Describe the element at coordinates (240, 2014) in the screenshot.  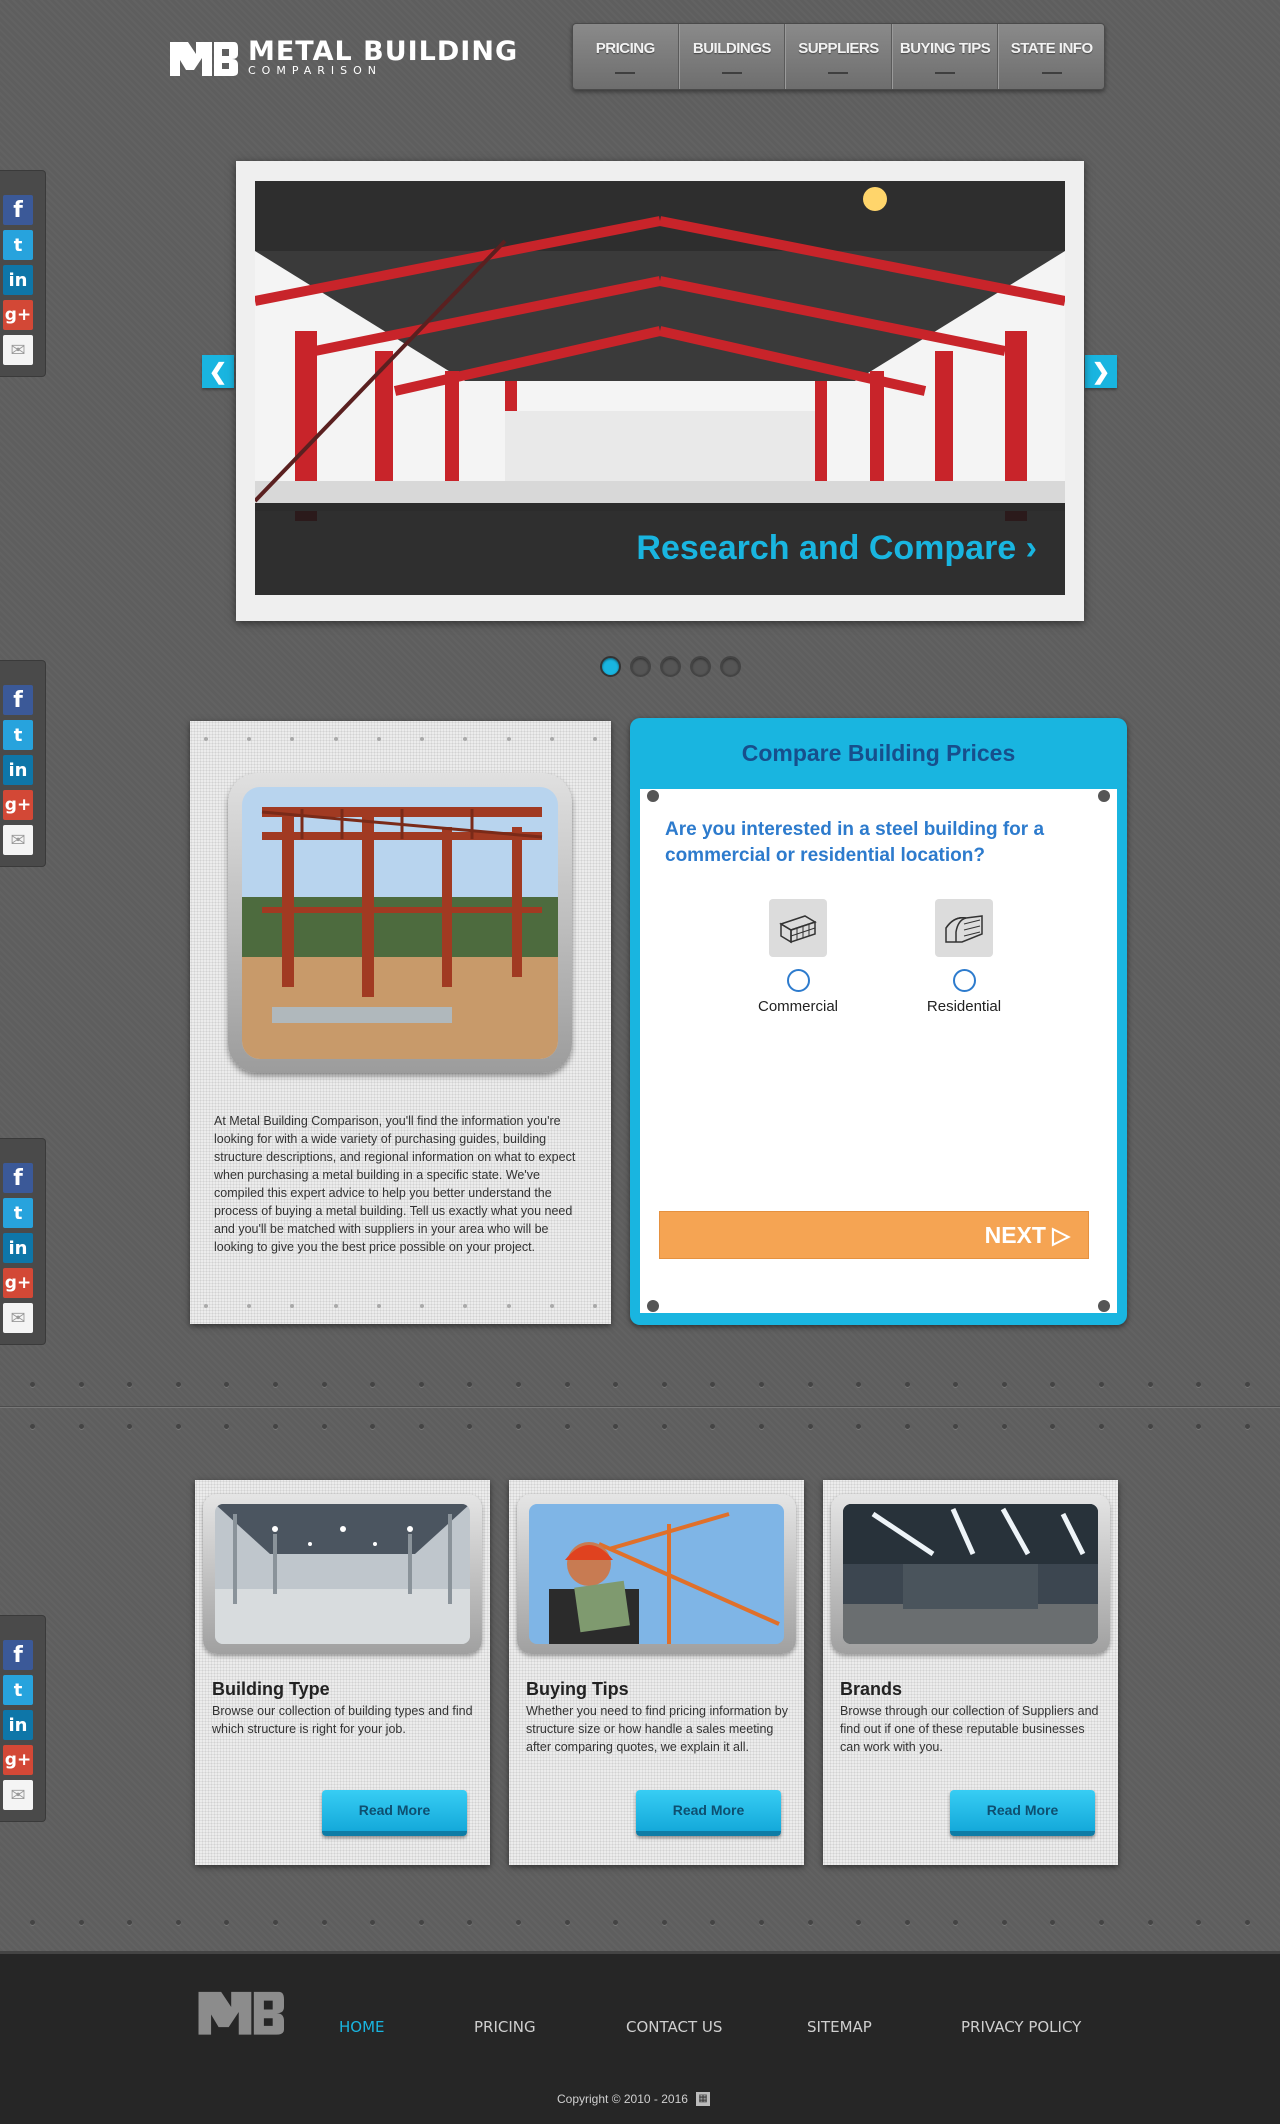
I see `footer-logo-icon` at that location.